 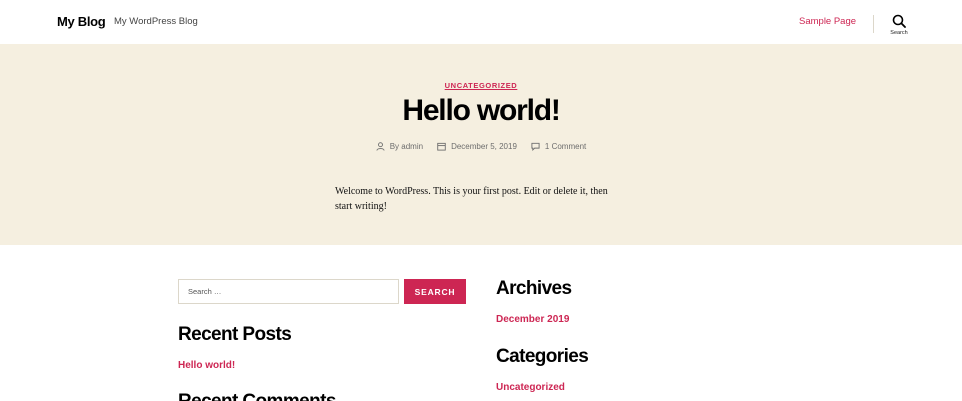 I want to click on search-submit-button: SEARCH, so click(x=435, y=291).